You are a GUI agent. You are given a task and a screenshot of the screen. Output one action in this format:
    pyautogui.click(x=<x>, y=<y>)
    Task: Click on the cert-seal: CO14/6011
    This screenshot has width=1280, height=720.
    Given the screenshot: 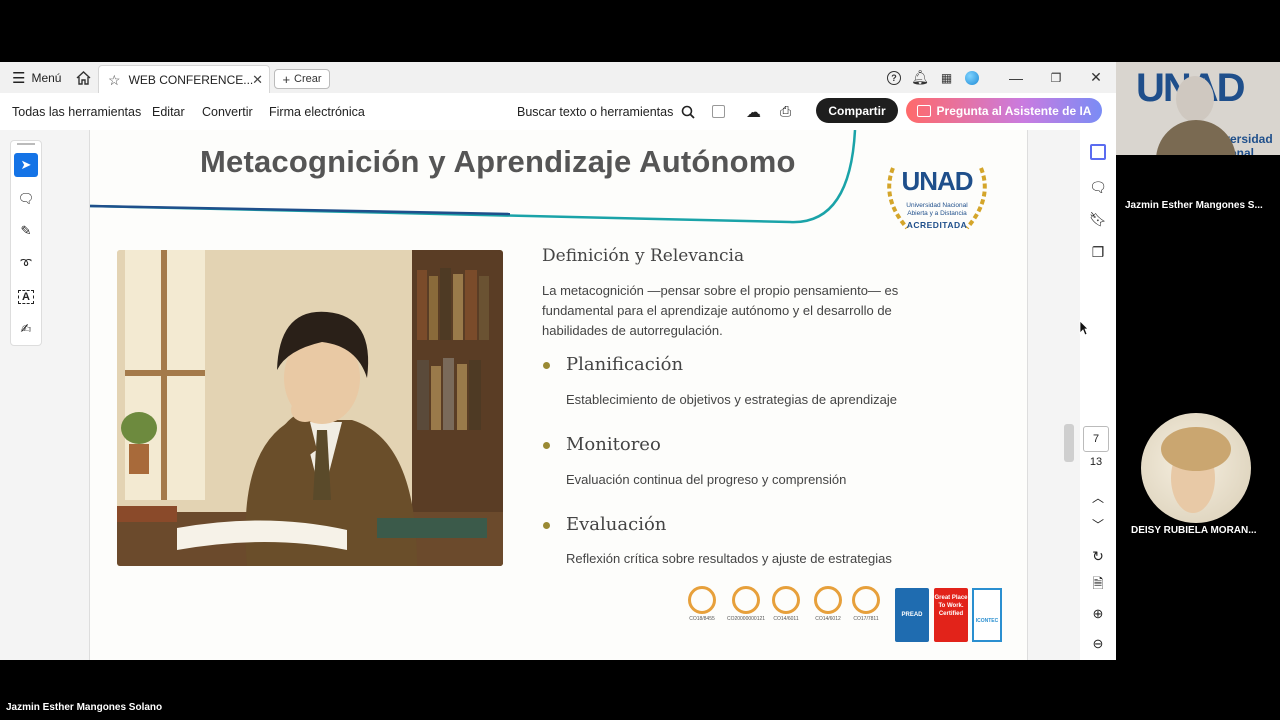 What is the action you would take?
    pyautogui.click(x=786, y=604)
    